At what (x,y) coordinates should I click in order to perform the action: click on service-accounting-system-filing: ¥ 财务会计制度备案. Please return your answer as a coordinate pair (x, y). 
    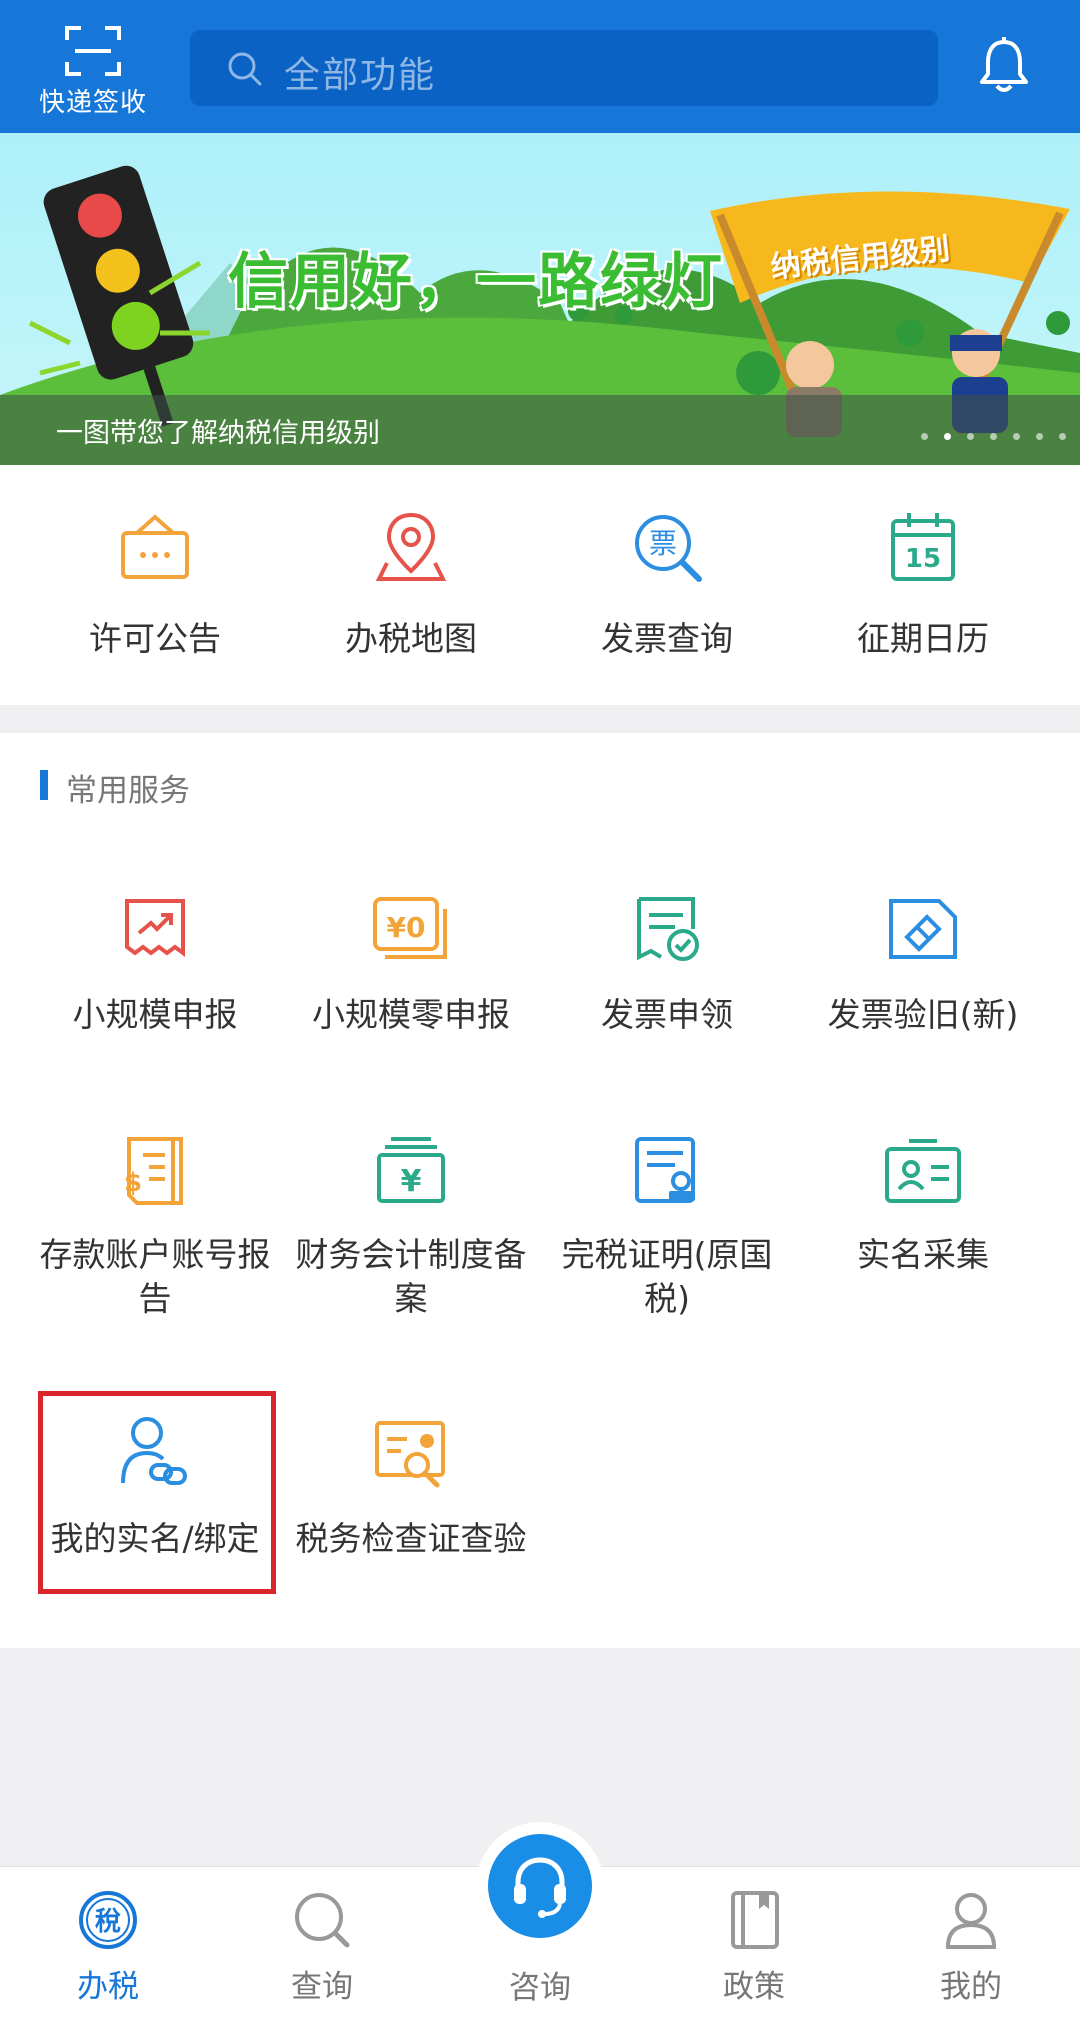
    Looking at the image, I should click on (411, 1227).